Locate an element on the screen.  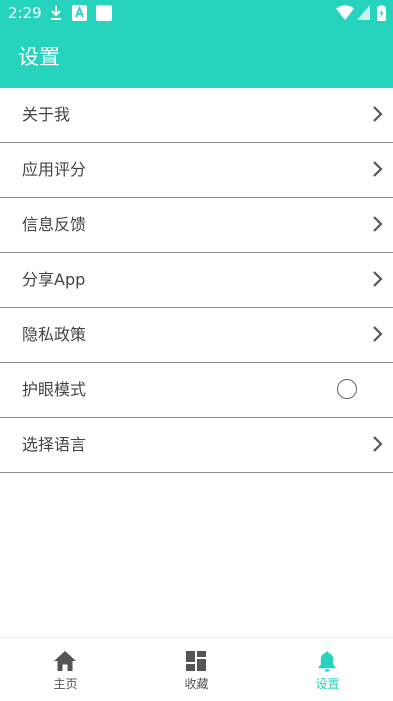
dashboard-icon is located at coordinates (196, 661).